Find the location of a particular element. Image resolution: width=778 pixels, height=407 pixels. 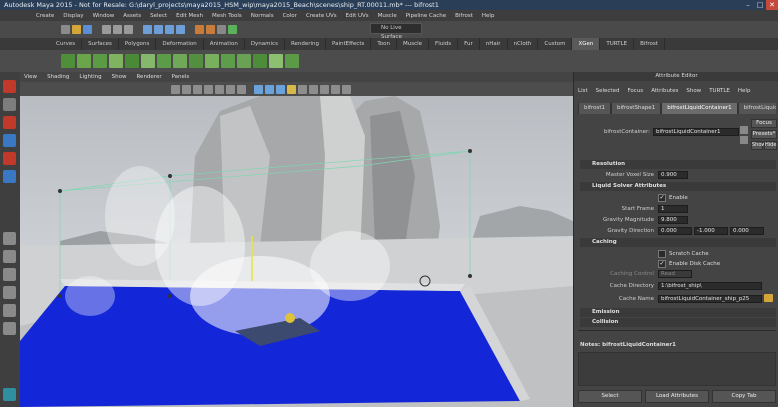

anti-aliasing-icon is located at coordinates (324, 89).